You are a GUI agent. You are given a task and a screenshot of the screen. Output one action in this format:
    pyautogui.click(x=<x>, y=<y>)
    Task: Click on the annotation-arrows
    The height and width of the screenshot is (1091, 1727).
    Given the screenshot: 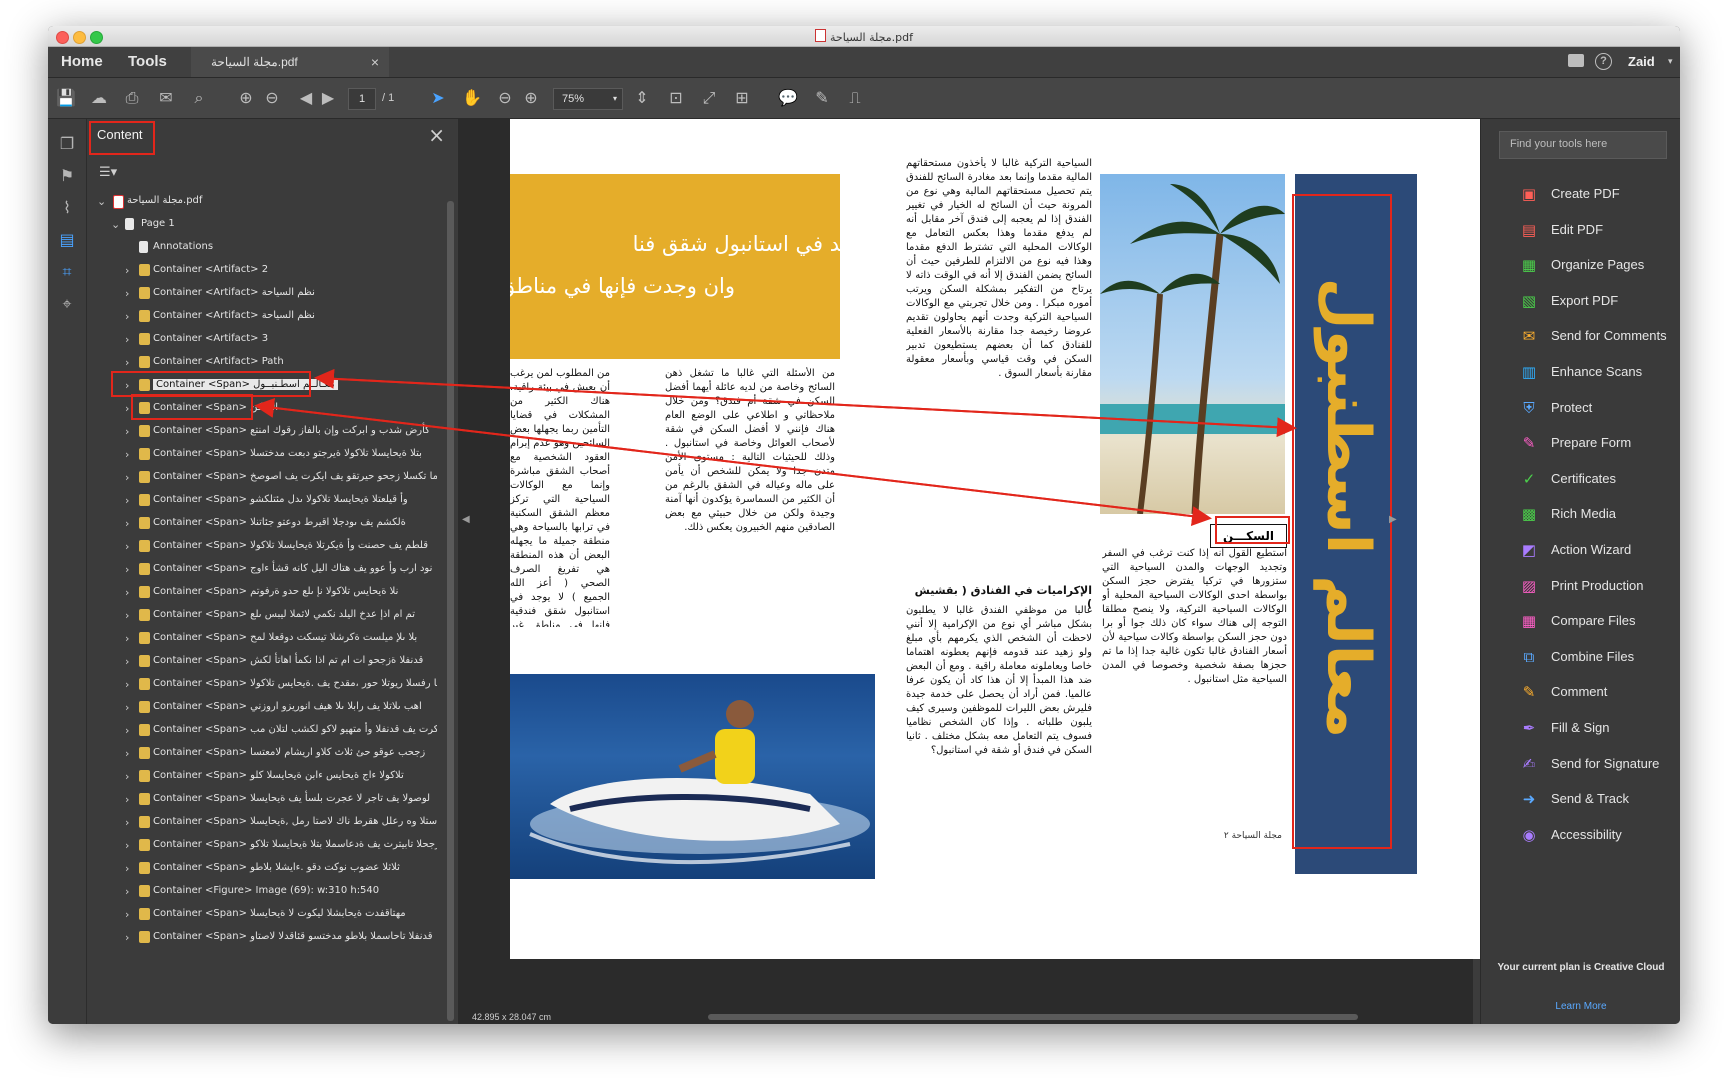 What is the action you would take?
    pyautogui.click(x=775, y=447)
    